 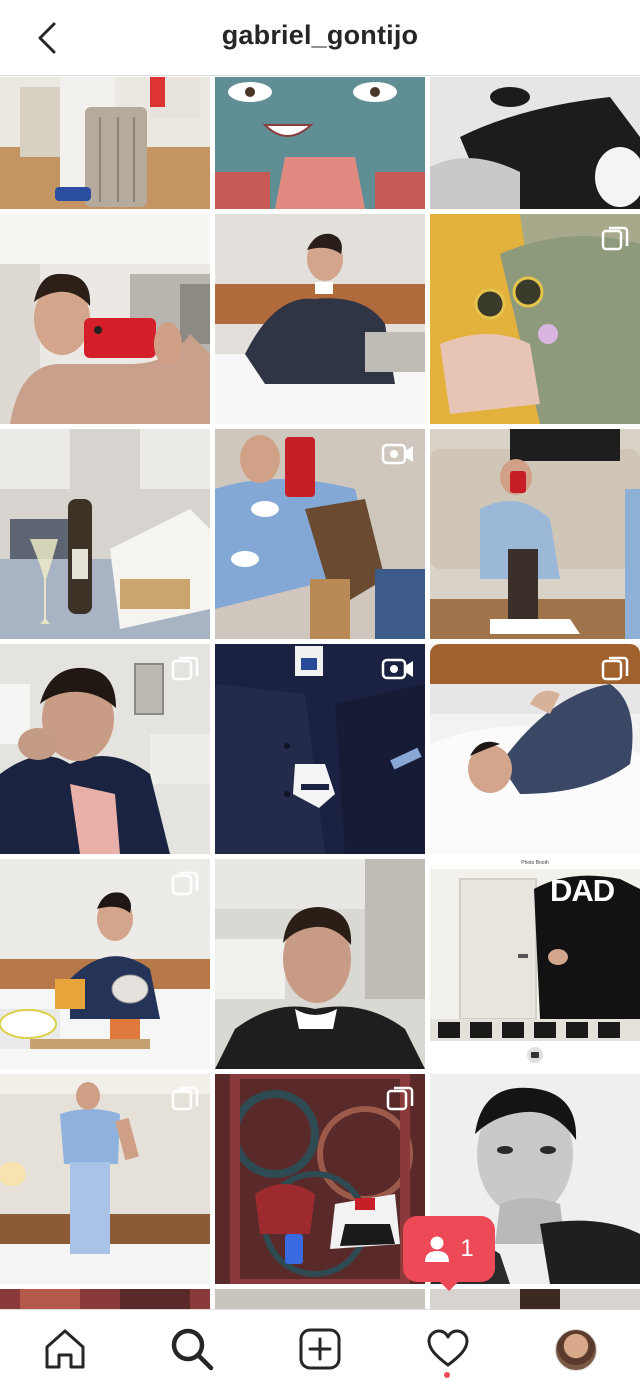 What do you see at coordinates (467, 1248) in the screenshot?
I see `follower-count: 1` at bounding box center [467, 1248].